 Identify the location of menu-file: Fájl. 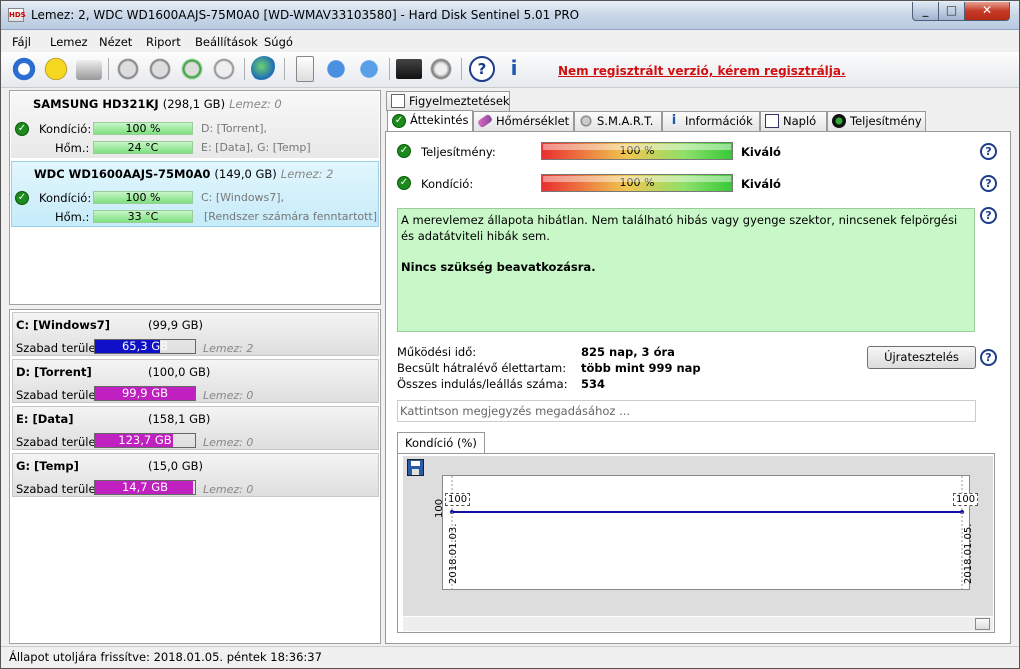
(21, 42).